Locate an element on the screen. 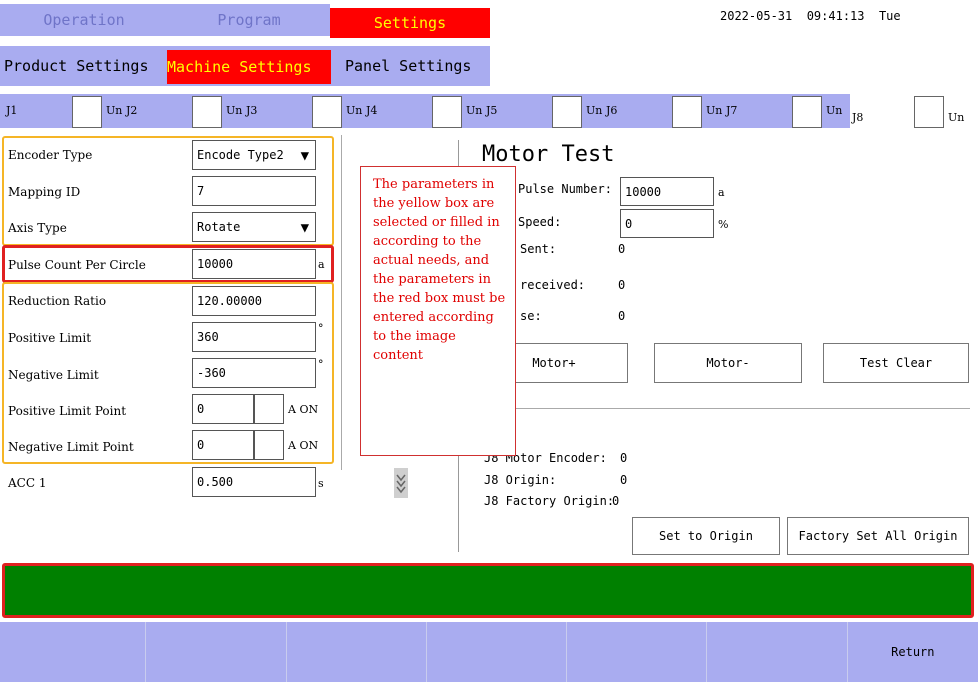  bottom-button-bar: Return is located at coordinates (489, 652).